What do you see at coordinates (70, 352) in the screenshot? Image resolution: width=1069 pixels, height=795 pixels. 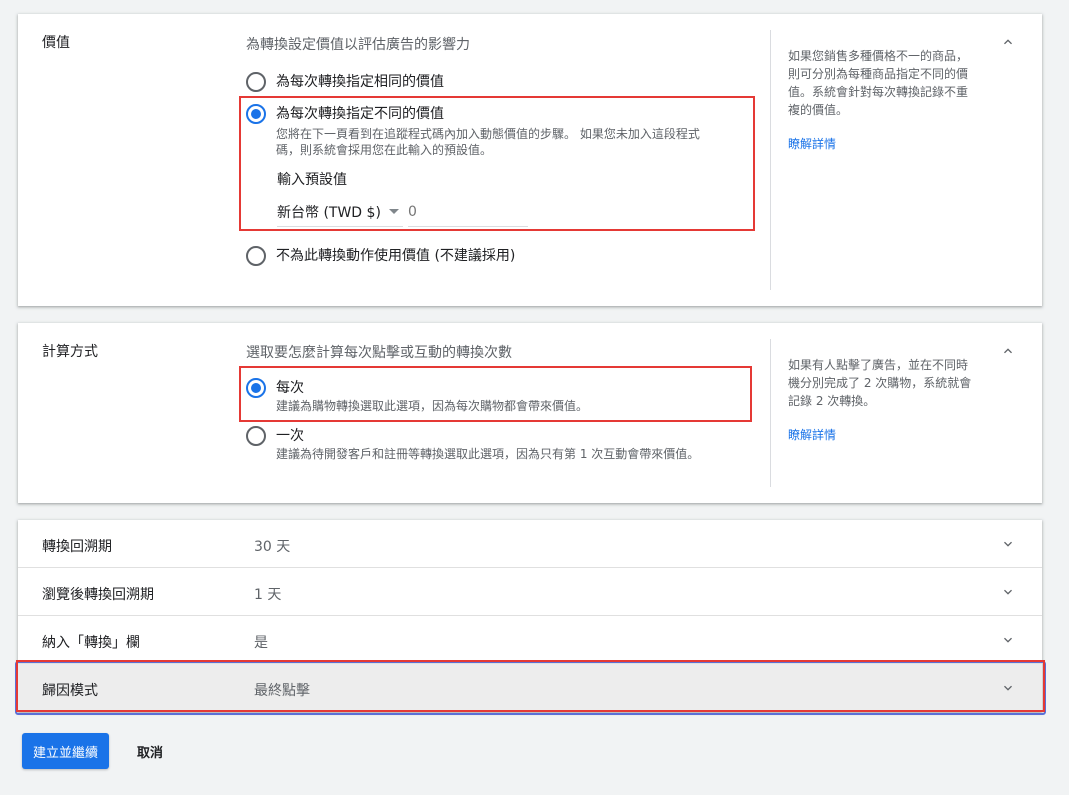 I see `count-section-title: 計算方式` at bounding box center [70, 352].